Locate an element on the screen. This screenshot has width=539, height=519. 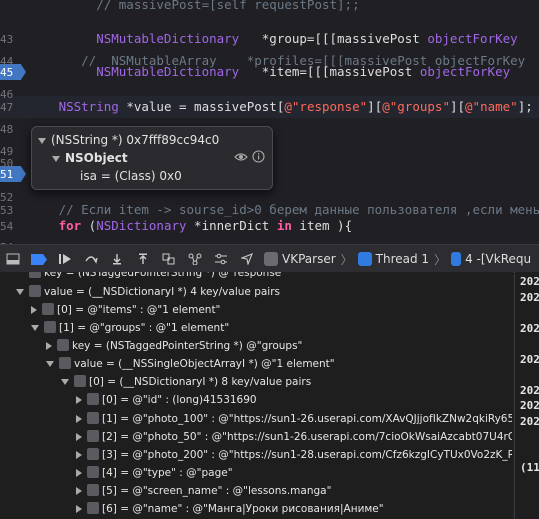
info-icon is located at coordinates (258, 156).